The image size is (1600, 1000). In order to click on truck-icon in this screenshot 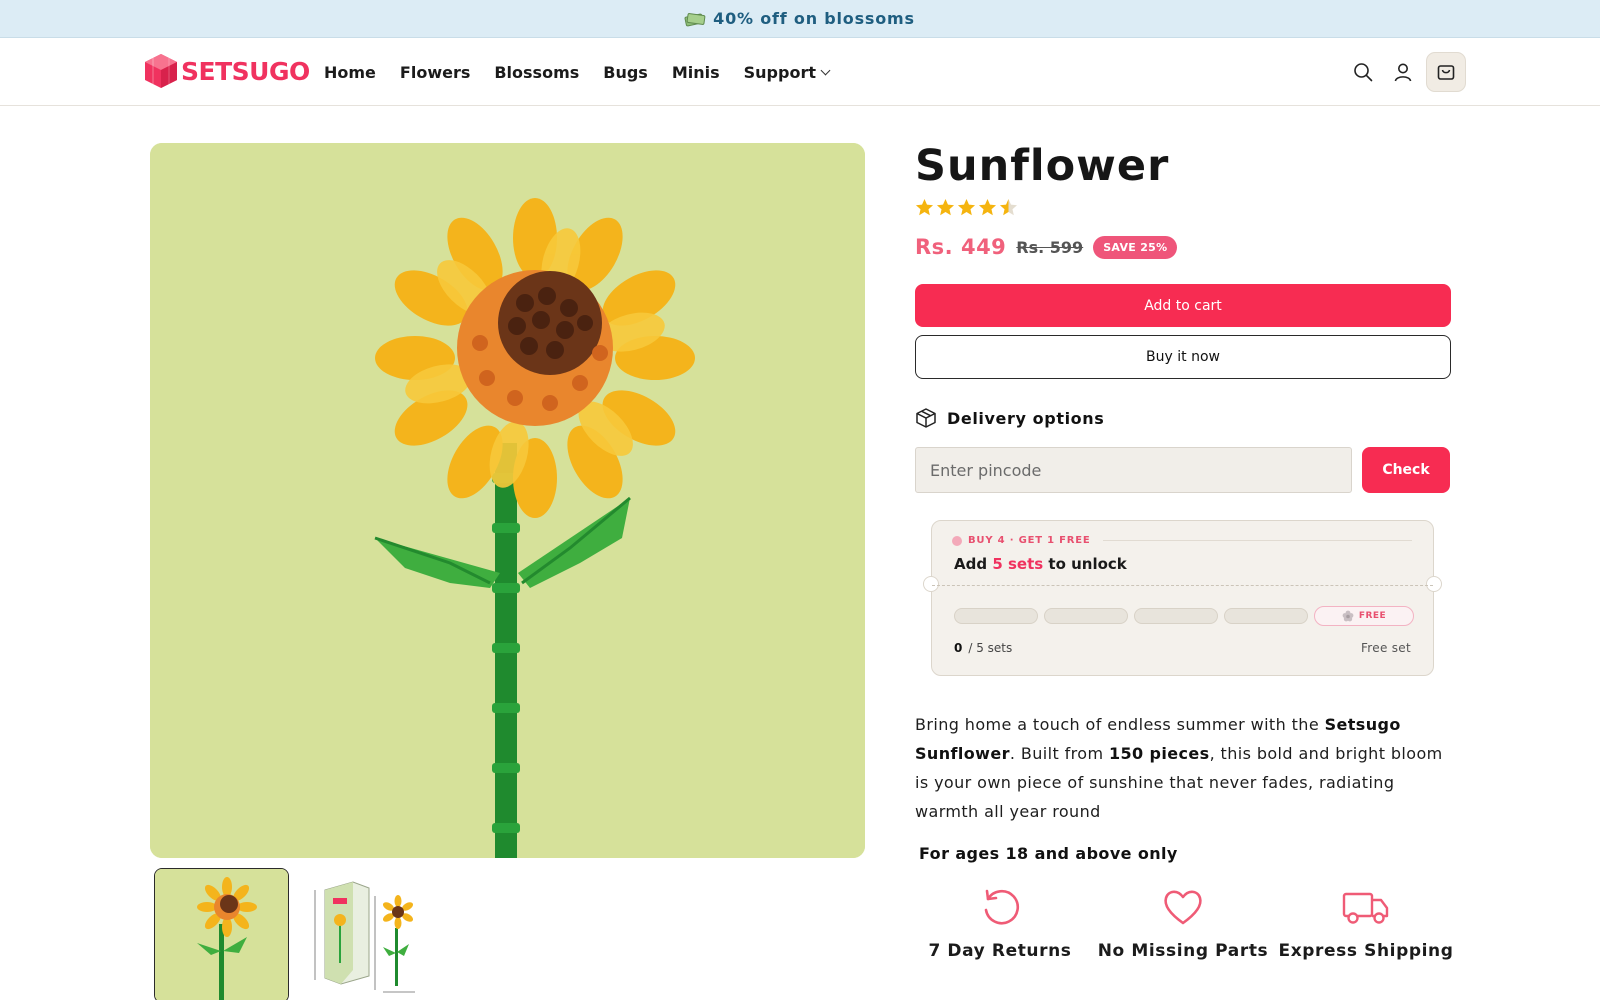, I will do `click(1365, 908)`.